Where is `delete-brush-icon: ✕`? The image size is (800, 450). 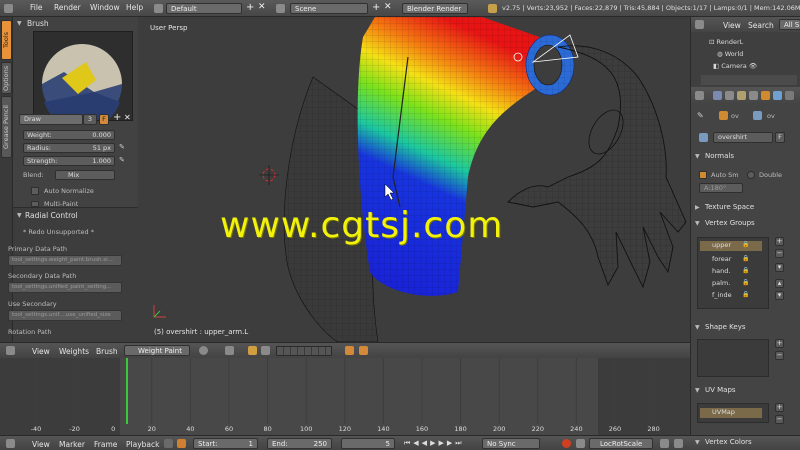
delete-brush-icon: ✕ is located at coordinates (127, 117).